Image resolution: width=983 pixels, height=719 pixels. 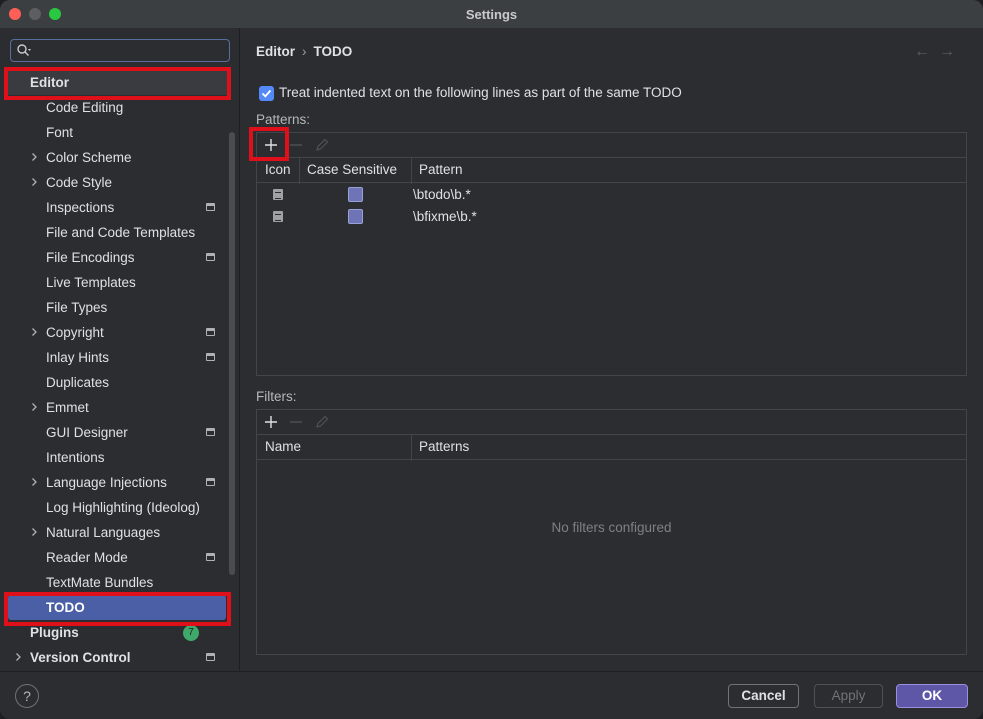 I want to click on sidebar-item-label: TODO, so click(x=65, y=607).